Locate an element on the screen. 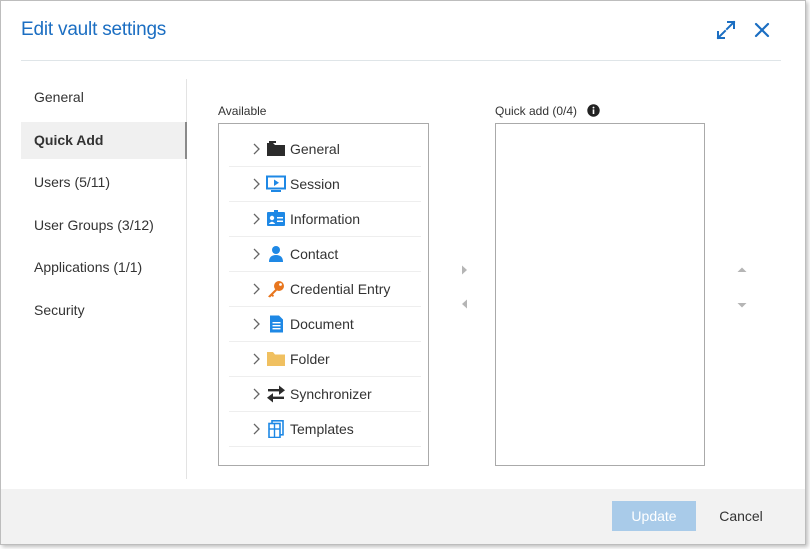 This screenshot has height=549, width=810. close-button is located at coordinates (762, 30).